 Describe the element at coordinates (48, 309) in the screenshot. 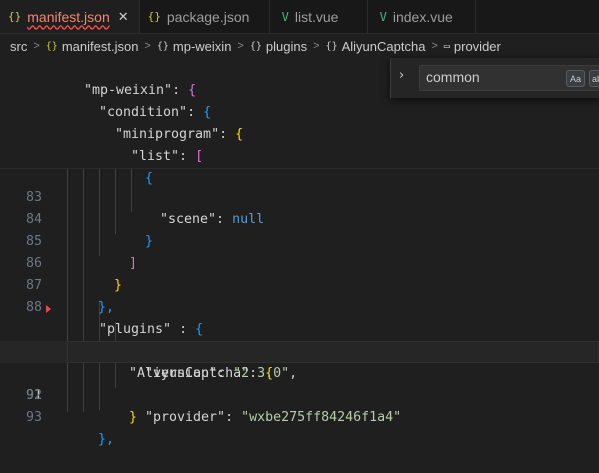

I see `git-change-marker` at that location.